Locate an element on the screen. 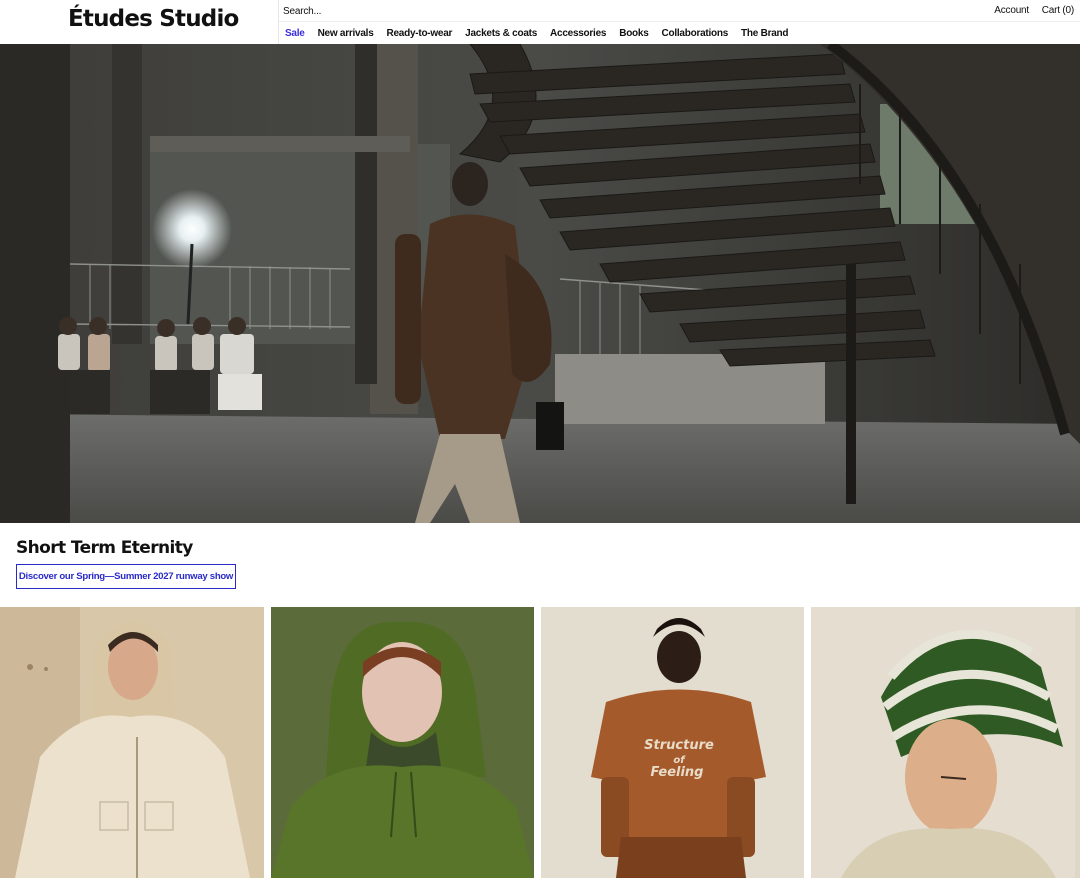 The height and width of the screenshot is (878, 1080). search-input is located at coordinates (493, 11).